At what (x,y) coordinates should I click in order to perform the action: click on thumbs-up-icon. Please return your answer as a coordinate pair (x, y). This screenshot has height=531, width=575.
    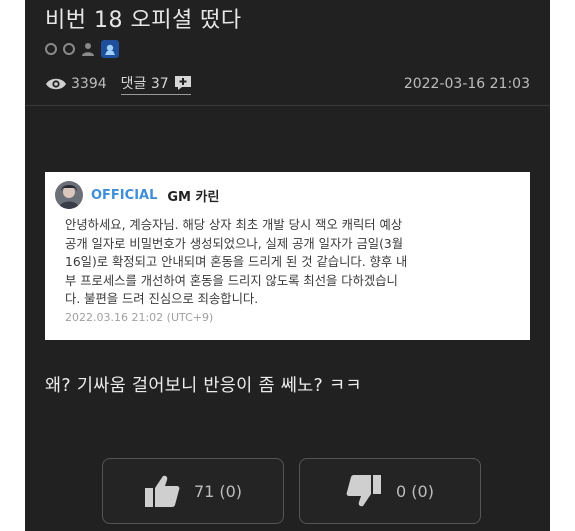
    Looking at the image, I should click on (162, 491).